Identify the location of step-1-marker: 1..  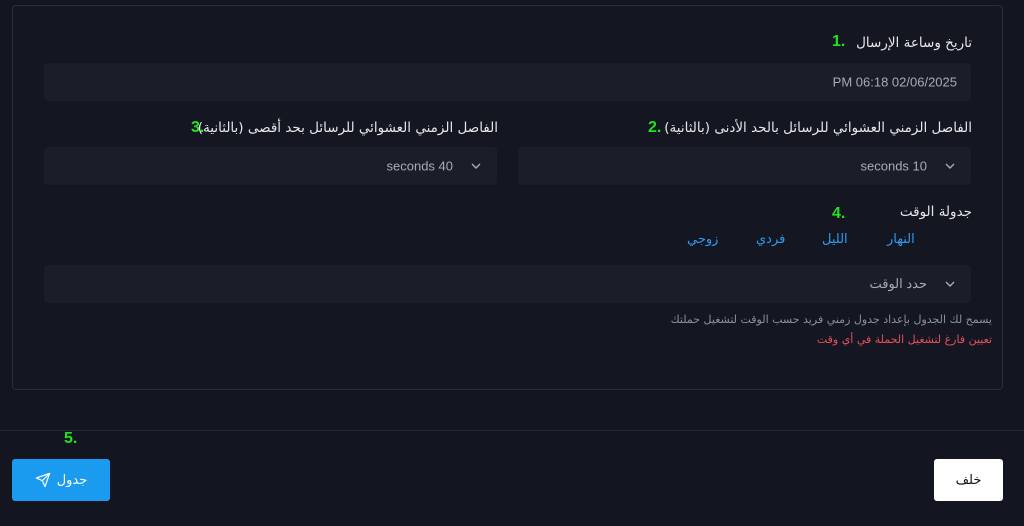
(839, 41).